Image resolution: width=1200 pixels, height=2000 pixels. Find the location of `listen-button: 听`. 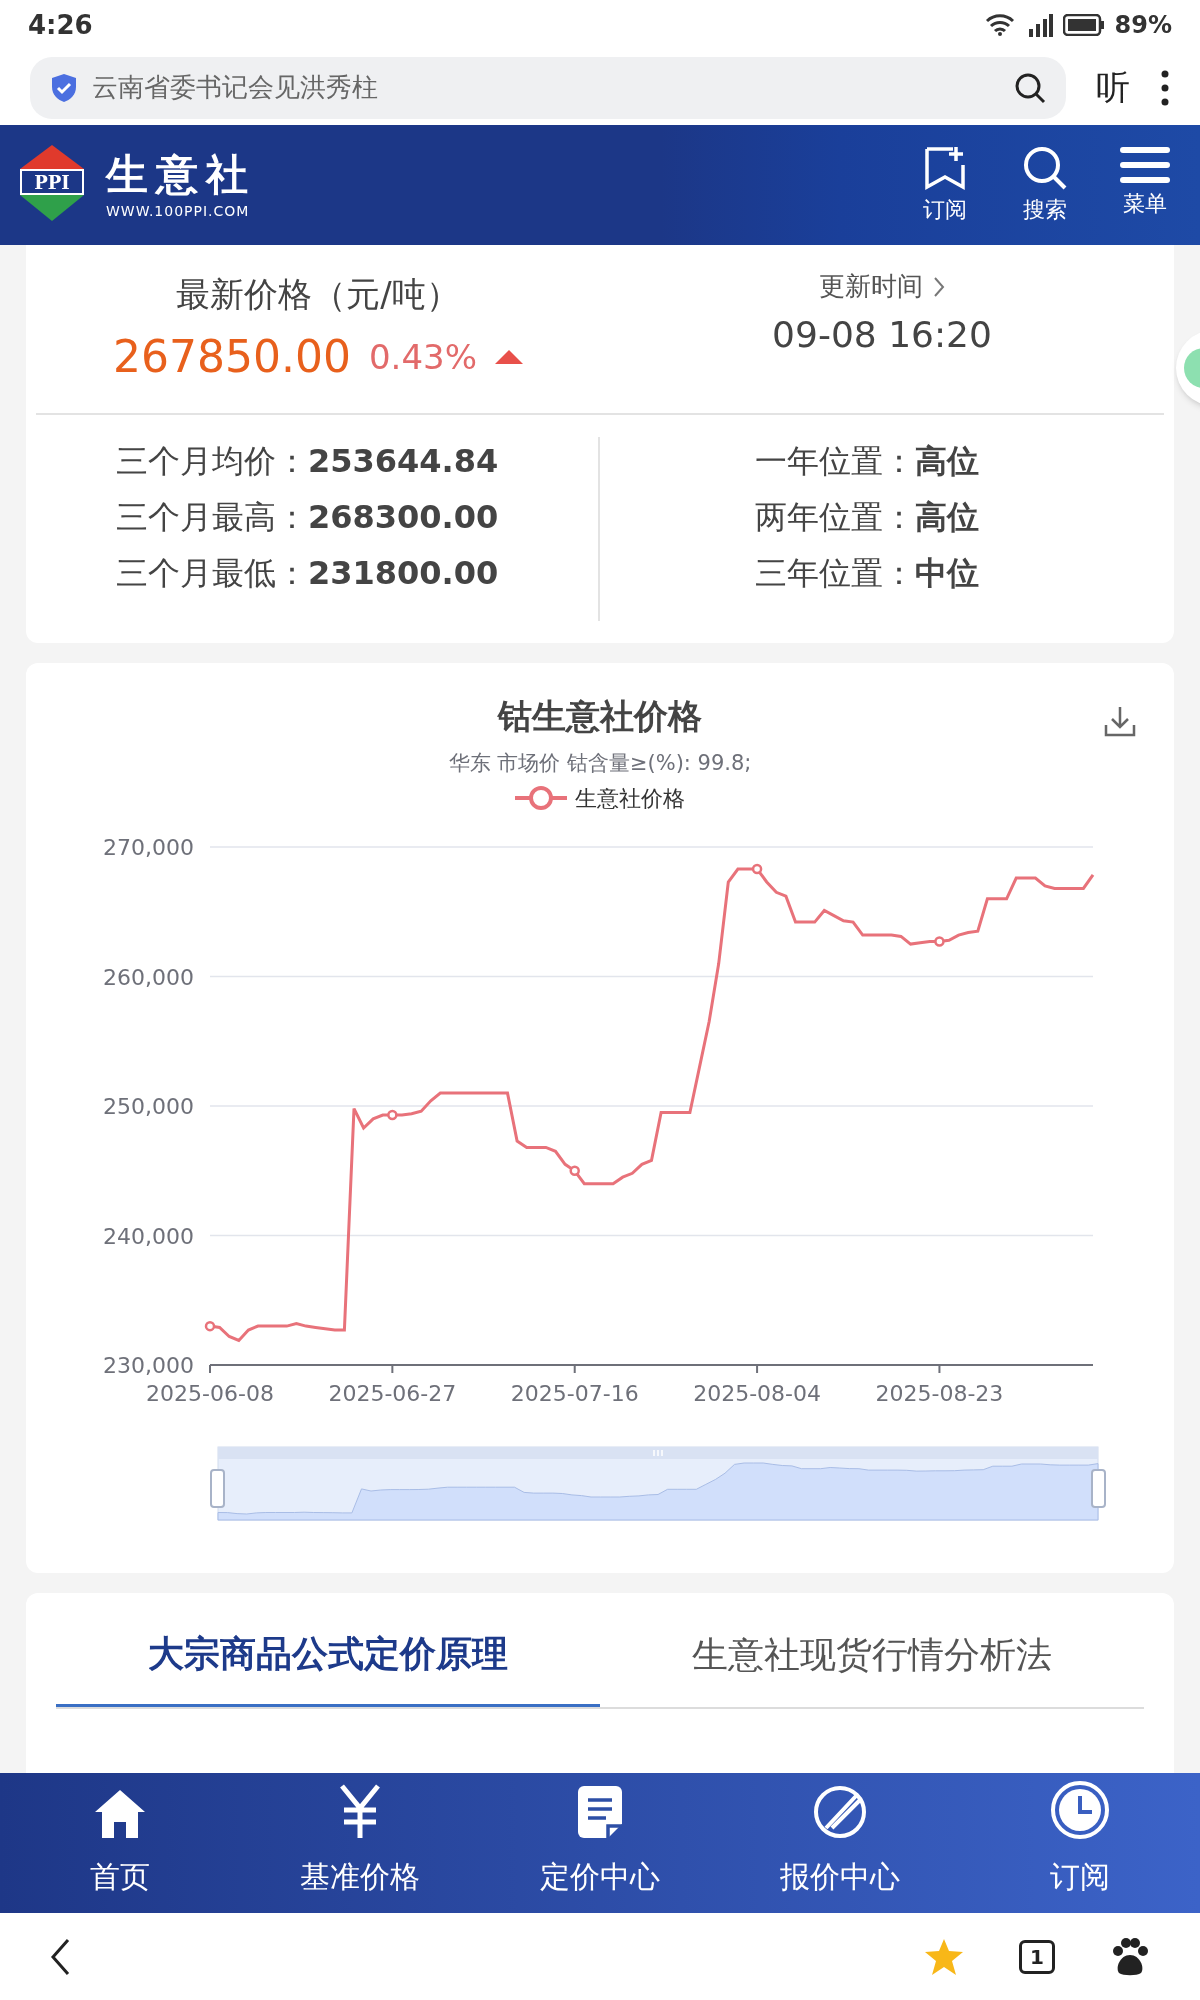

listen-button: 听 is located at coordinates (1113, 87).